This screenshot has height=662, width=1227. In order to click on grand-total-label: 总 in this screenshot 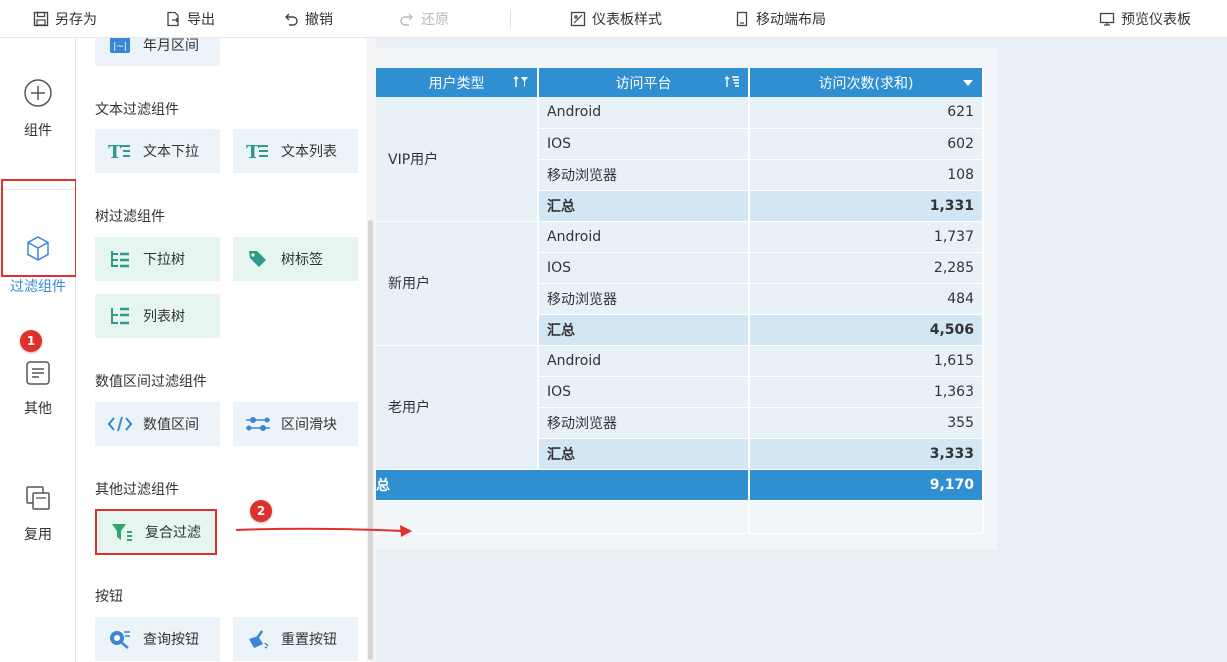, I will do `click(563, 485)`.